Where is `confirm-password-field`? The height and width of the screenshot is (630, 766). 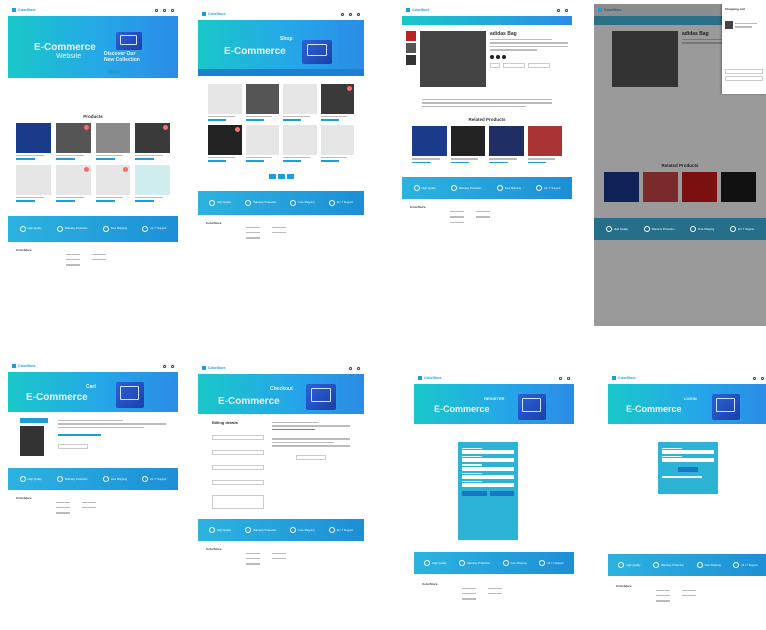
confirm-password-field is located at coordinates (488, 484).